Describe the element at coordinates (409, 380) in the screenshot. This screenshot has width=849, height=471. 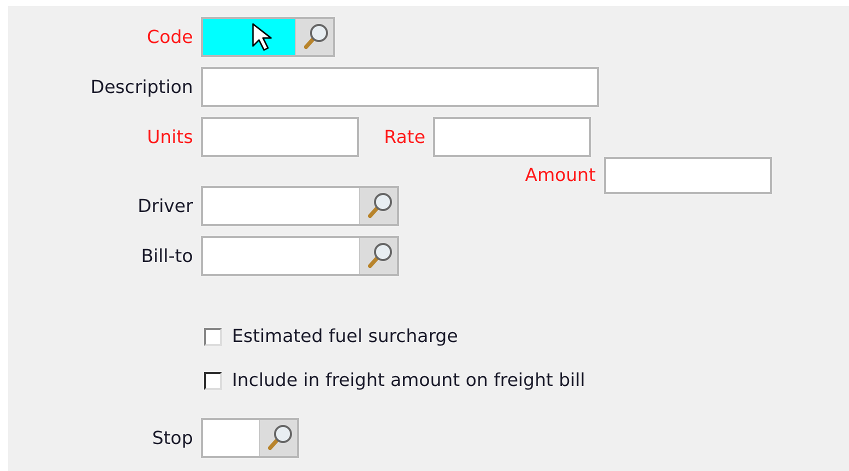
I see `checkbox-label: Include in freight amount on freight bill` at that location.